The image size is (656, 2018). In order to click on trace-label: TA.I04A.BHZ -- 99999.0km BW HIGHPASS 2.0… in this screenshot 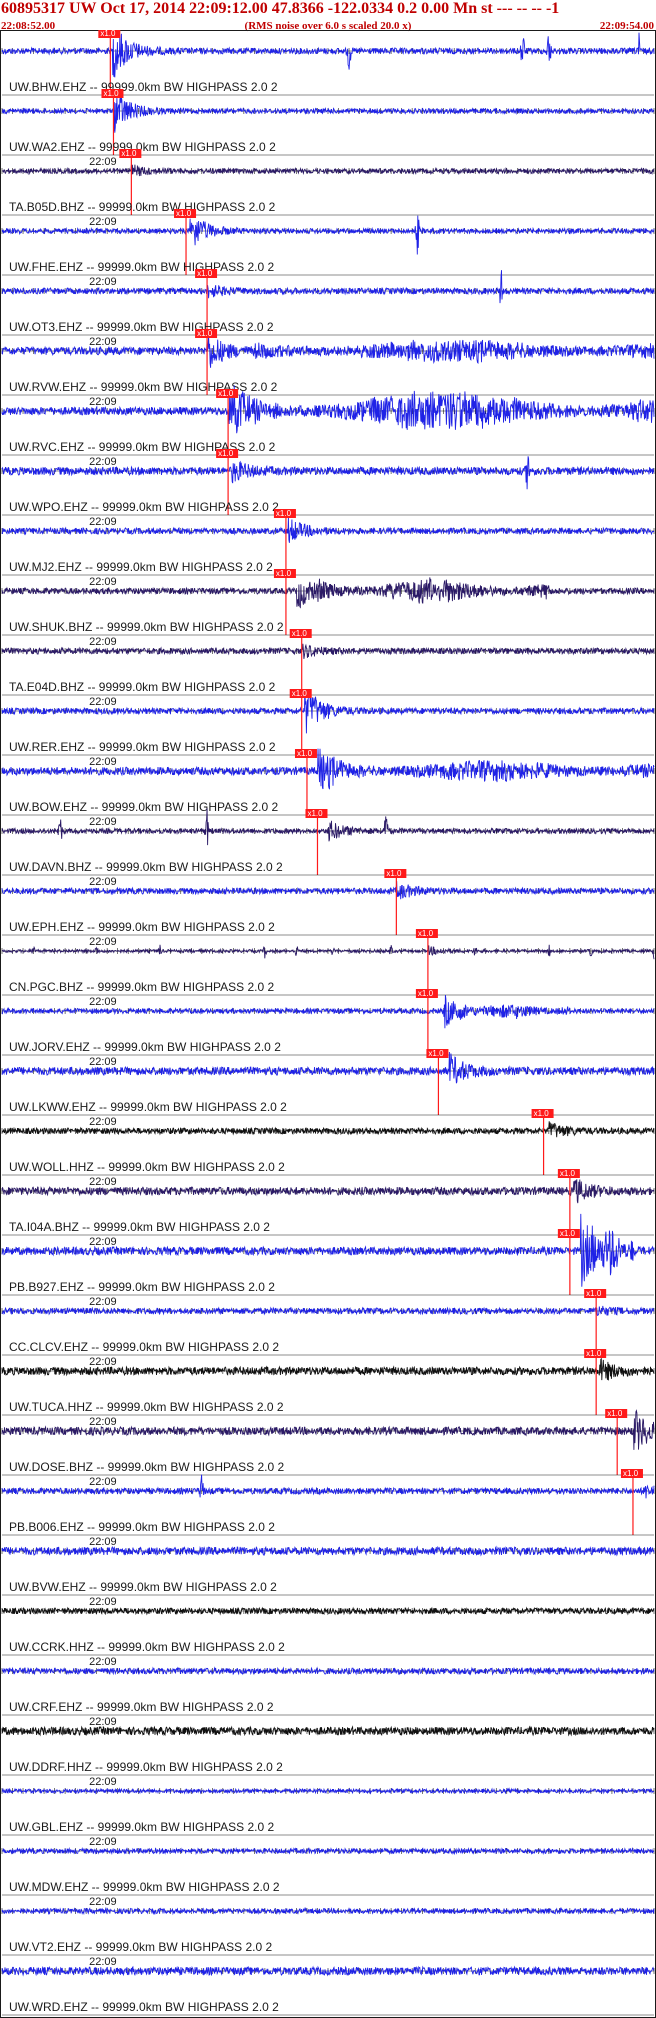, I will do `click(139, 1227)`.